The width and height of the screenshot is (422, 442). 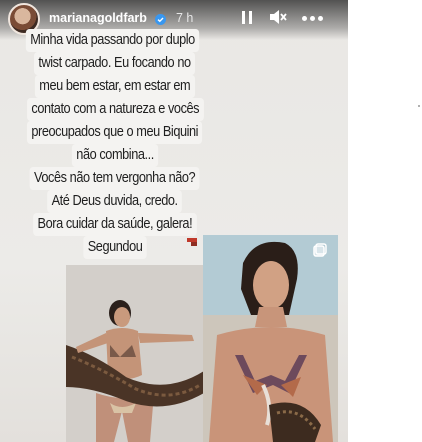 What do you see at coordinates (135, 353) in the screenshot?
I see `left-photo` at bounding box center [135, 353].